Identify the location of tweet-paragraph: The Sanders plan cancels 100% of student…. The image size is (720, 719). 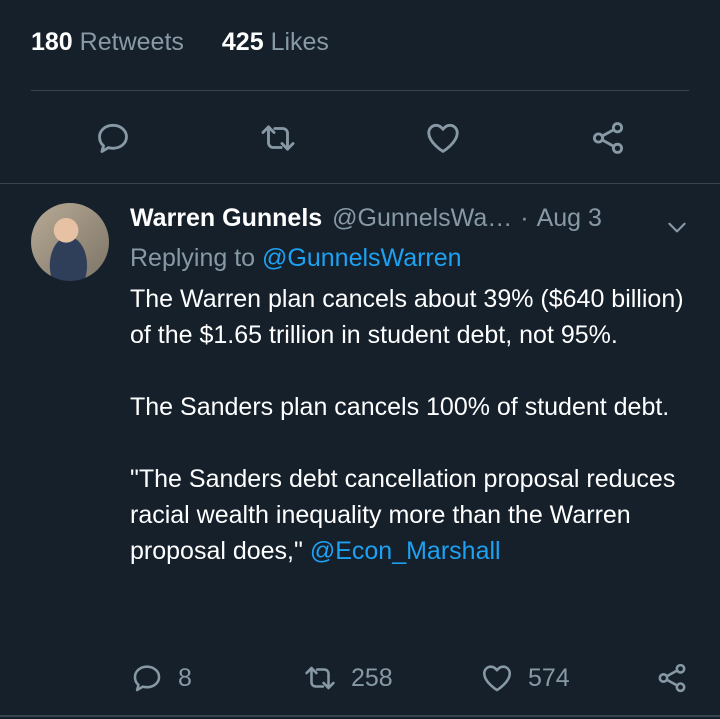
(400, 407).